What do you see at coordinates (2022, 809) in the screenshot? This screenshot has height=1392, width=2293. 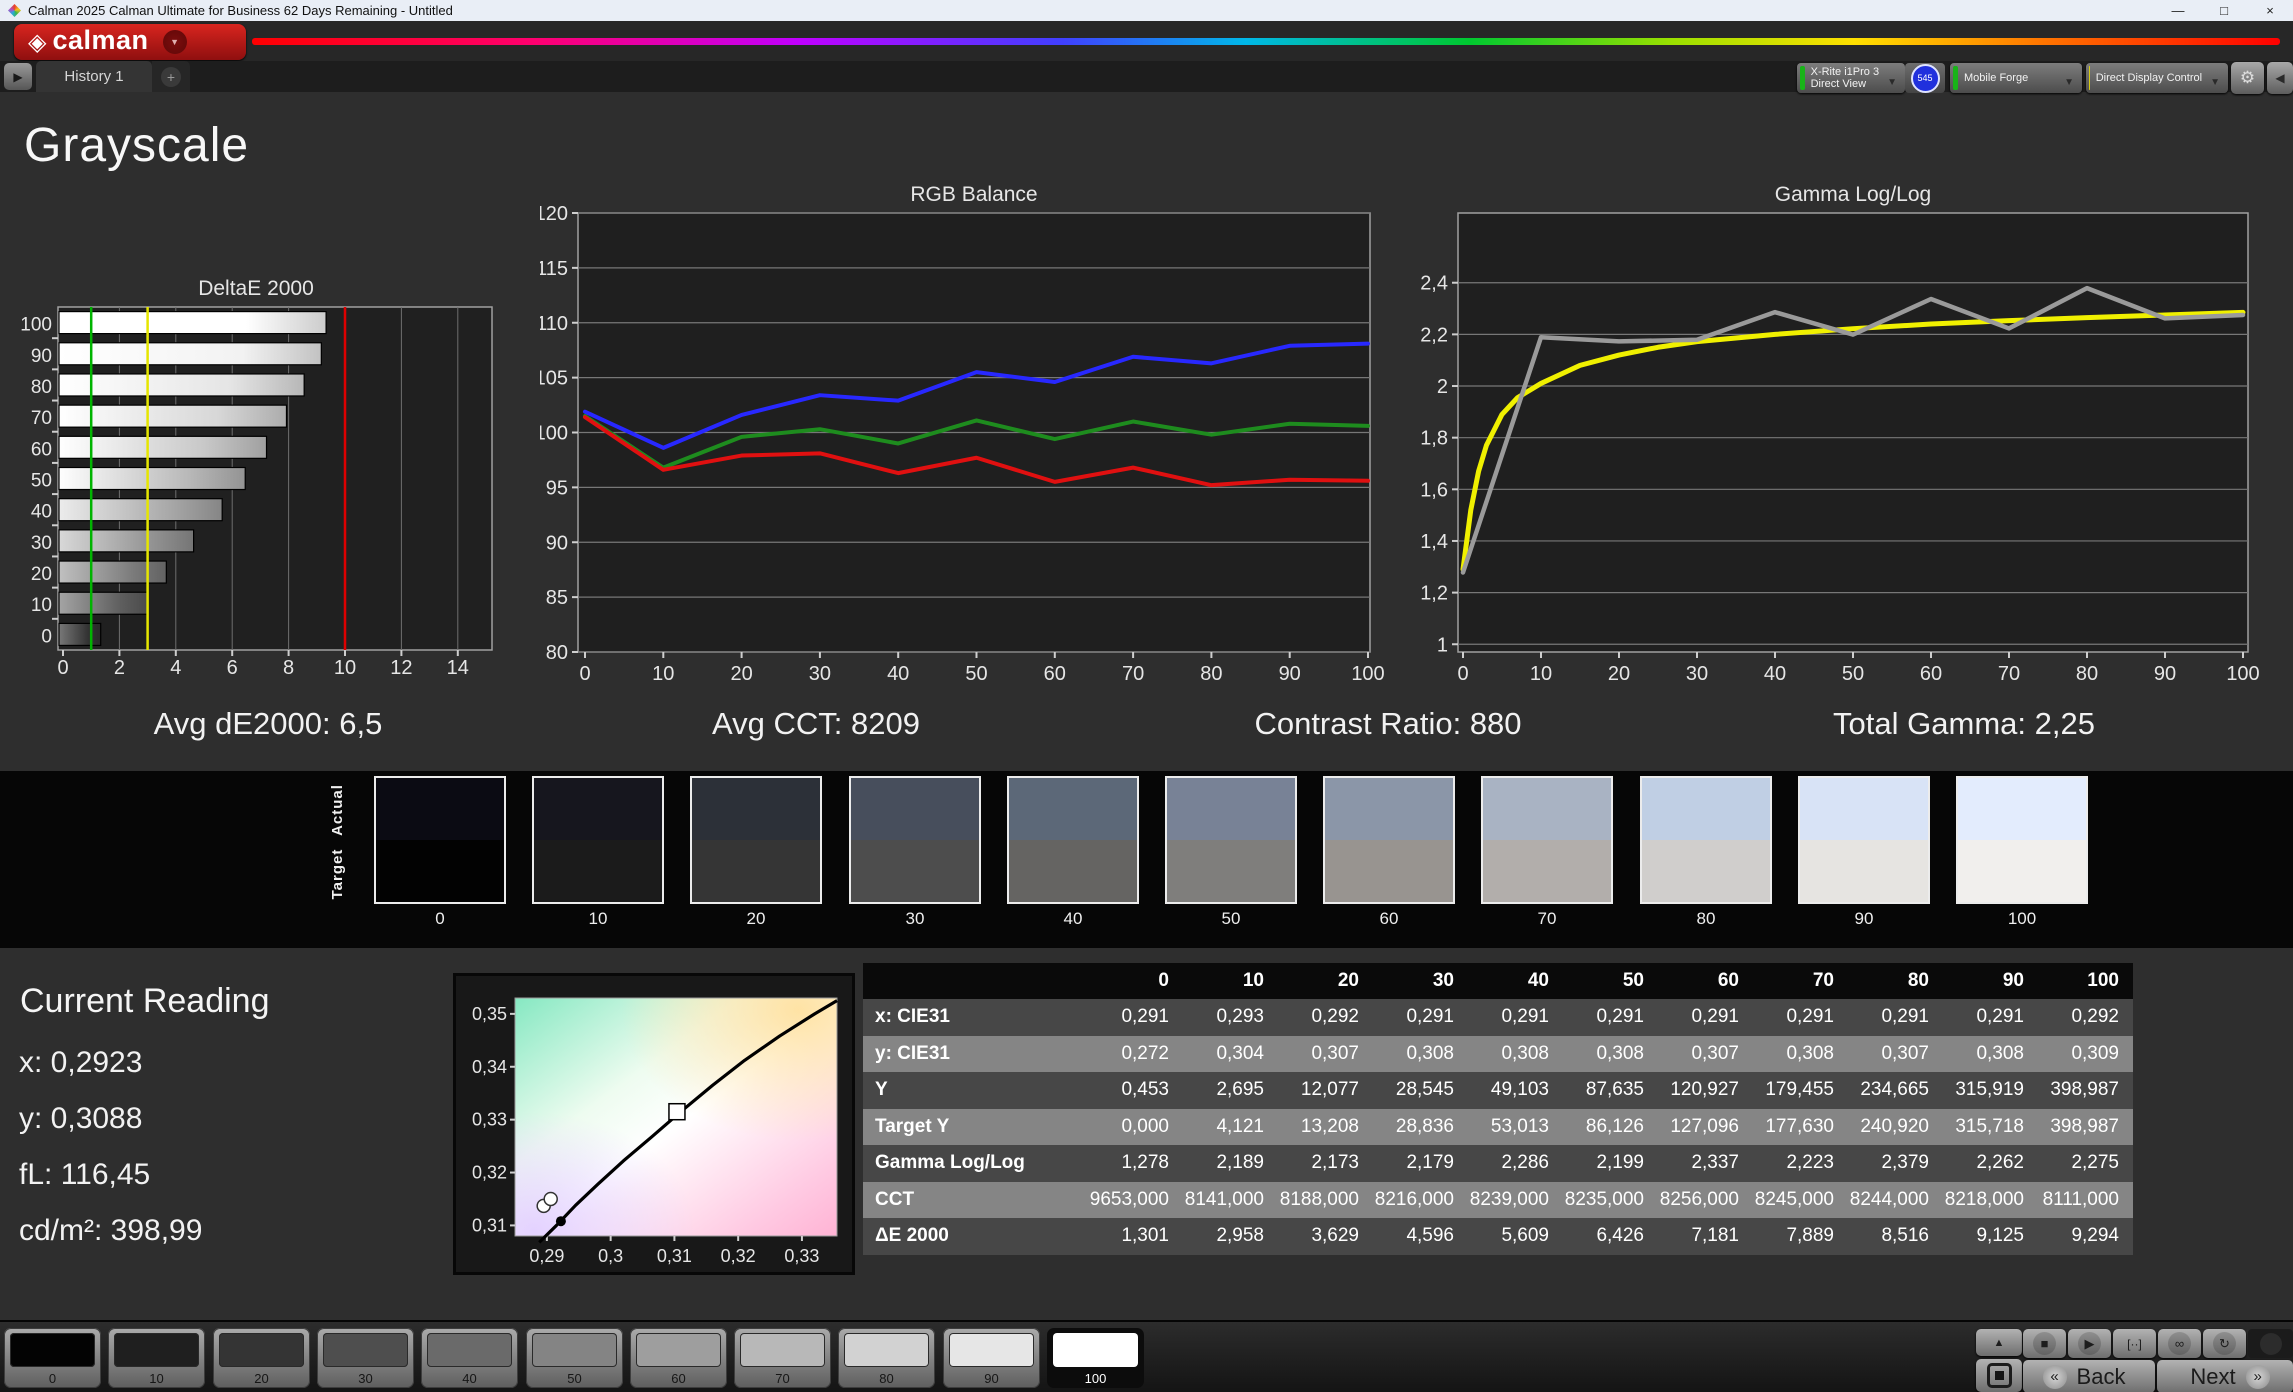 I see `swatch-100-actual` at bounding box center [2022, 809].